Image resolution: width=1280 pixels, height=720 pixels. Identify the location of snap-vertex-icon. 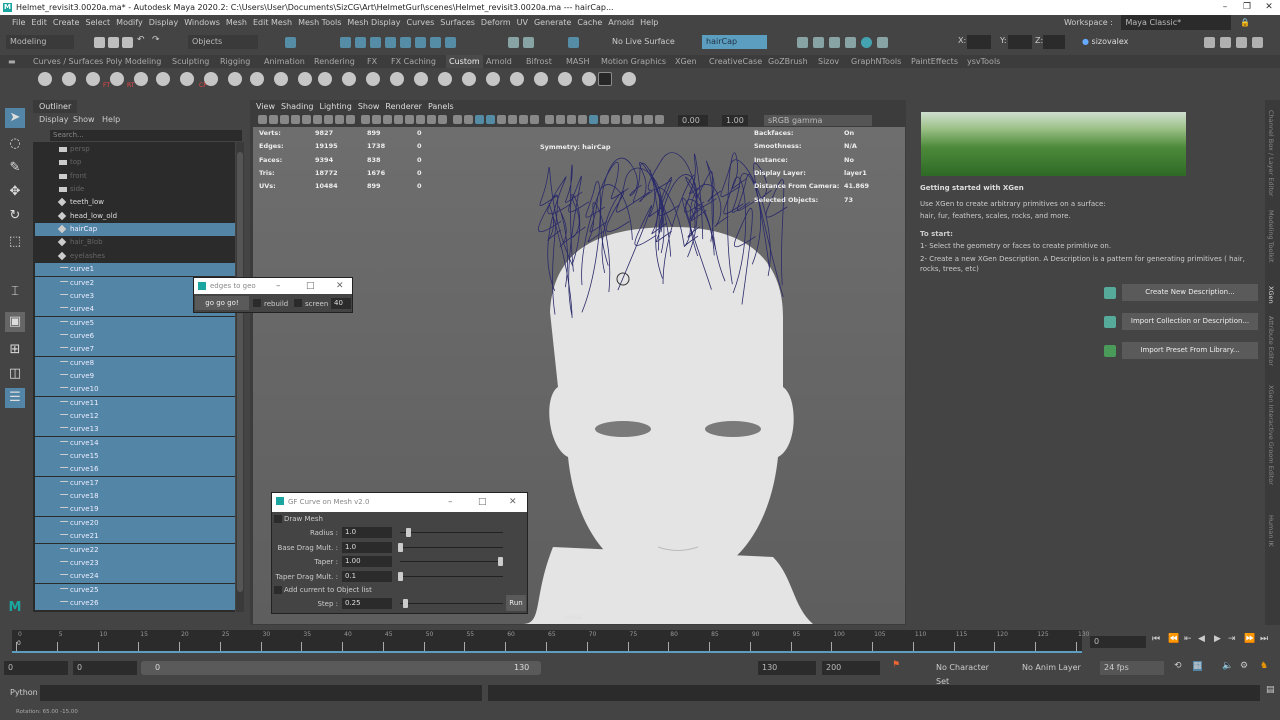
(420, 42).